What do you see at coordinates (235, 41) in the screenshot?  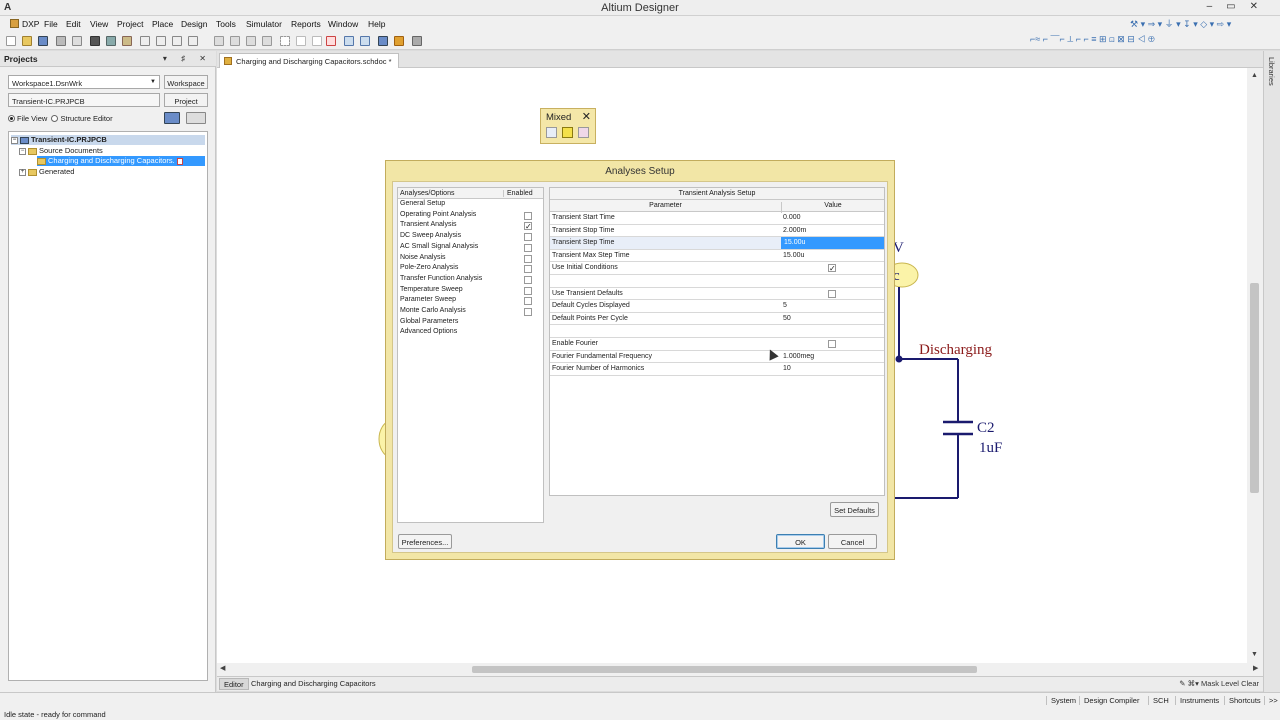 I see `copy-icon` at bounding box center [235, 41].